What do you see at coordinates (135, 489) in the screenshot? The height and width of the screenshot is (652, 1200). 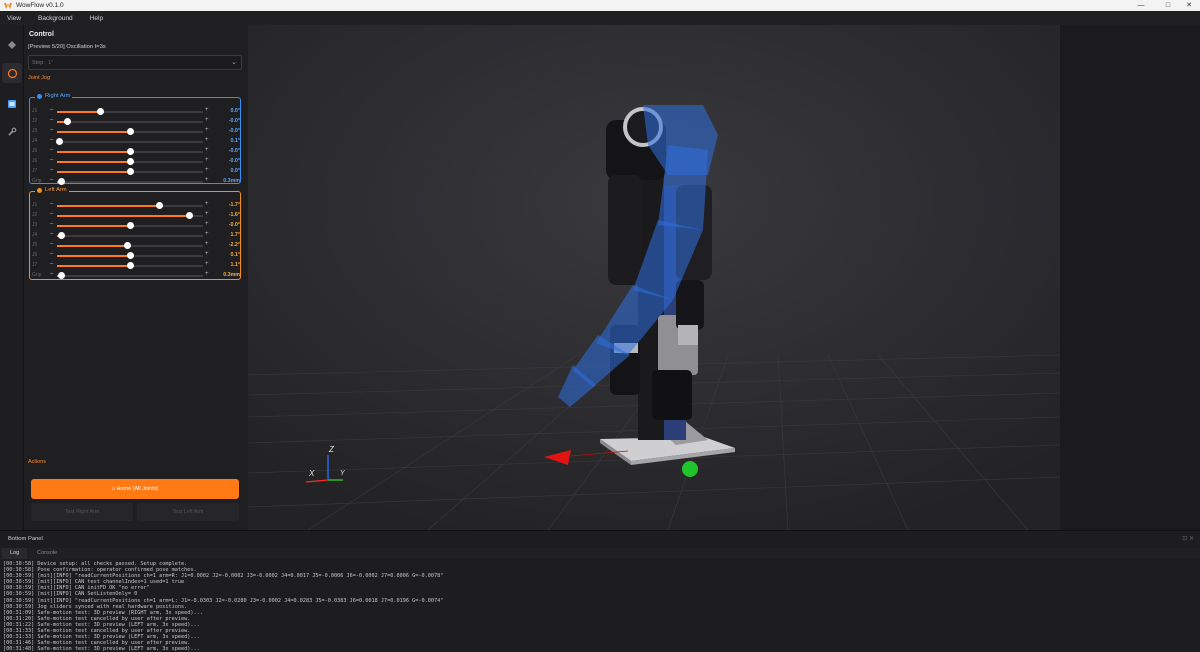 I see `home-all-joints-button: ⌂ Home (All Joints)` at bounding box center [135, 489].